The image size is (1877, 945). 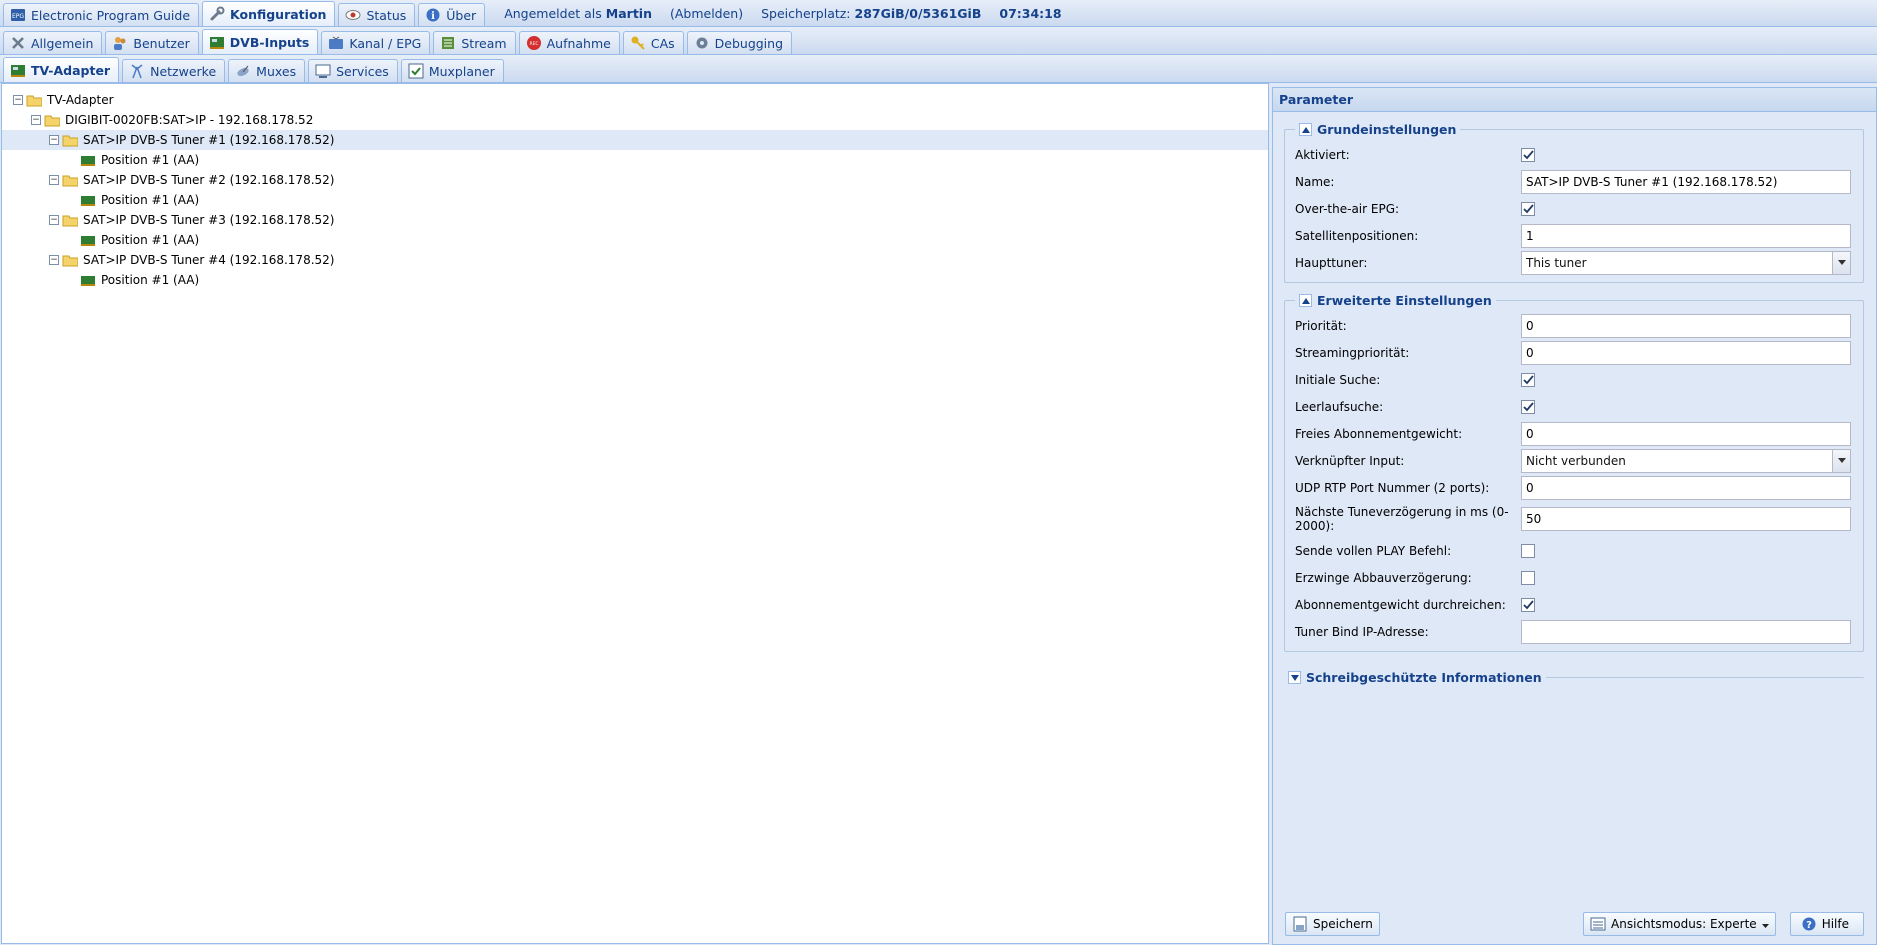 What do you see at coordinates (1679, 924) in the screenshot?
I see `view-mode-button: Ansichtsmodus: Experte` at bounding box center [1679, 924].